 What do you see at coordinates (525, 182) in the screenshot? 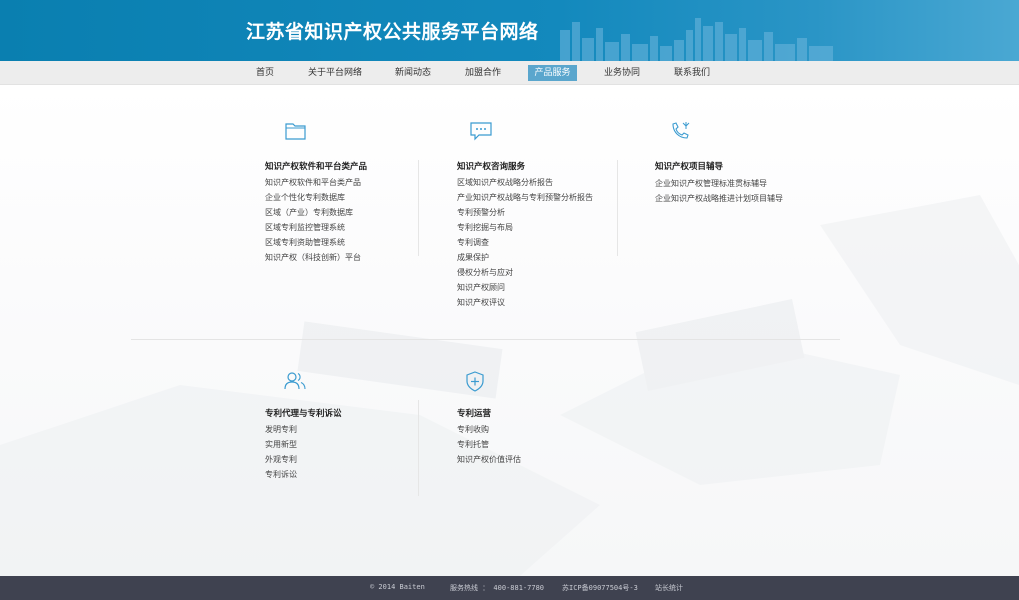
I see `list-item: 区域知识产权战略分析报告` at bounding box center [525, 182].